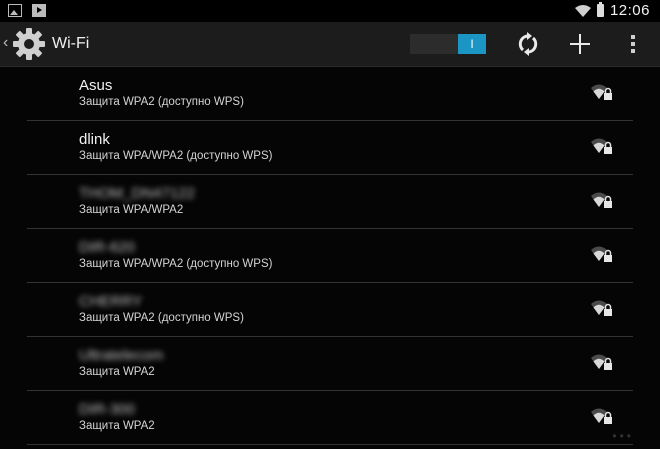 This screenshot has height=449, width=660. What do you see at coordinates (528, 44) in the screenshot?
I see `refresh-icon` at bounding box center [528, 44].